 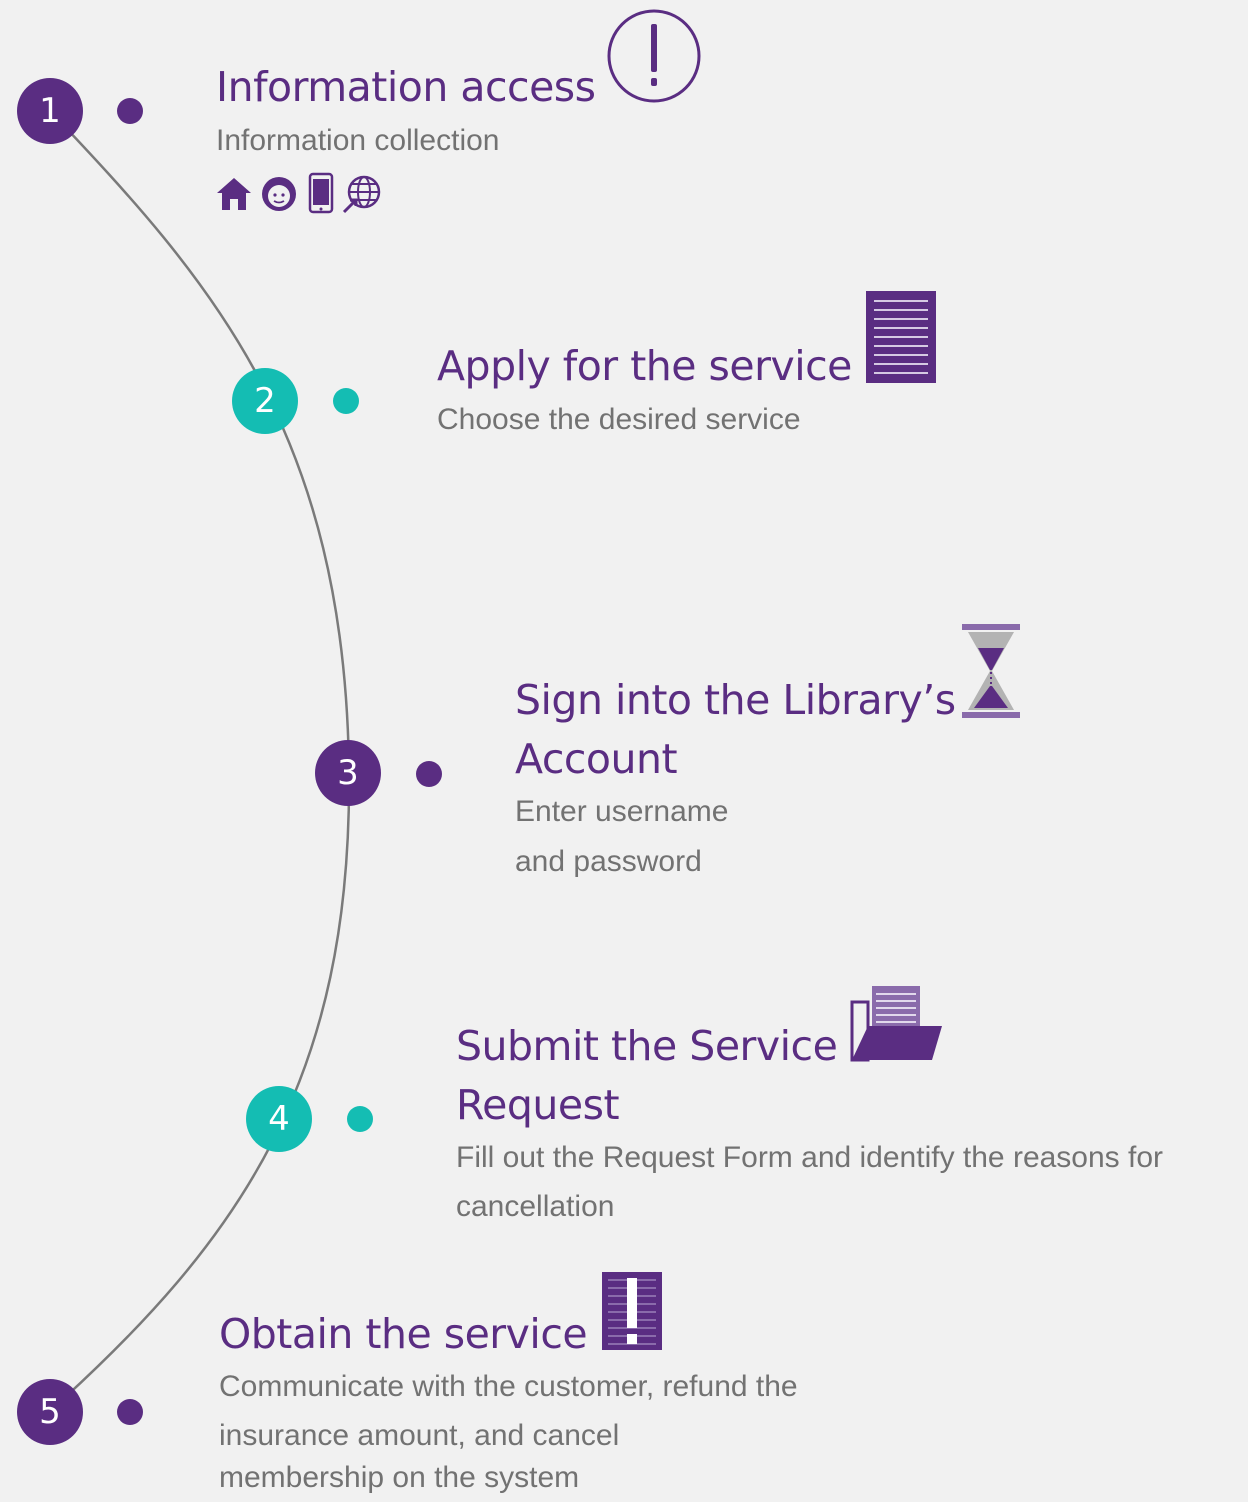 I want to click on step-5-description-line-3: membership on the system, so click(x=399, y=1477).